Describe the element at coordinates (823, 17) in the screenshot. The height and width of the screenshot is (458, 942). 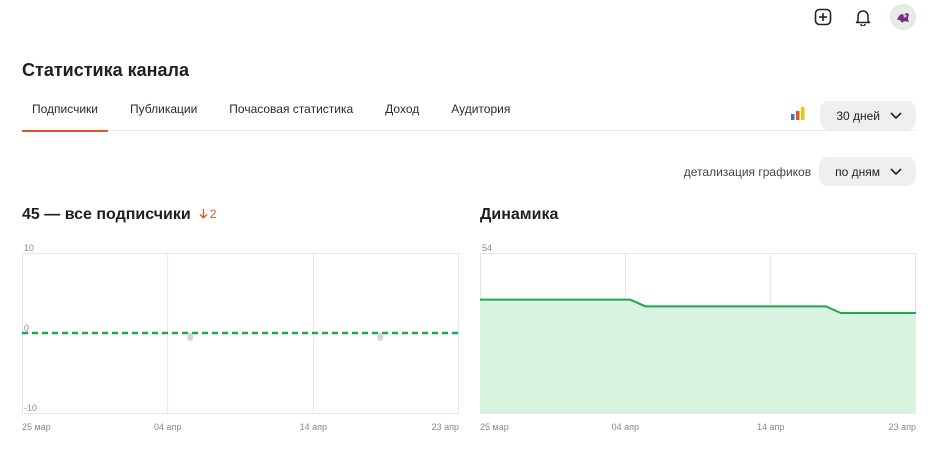
I see `add-square-icon` at that location.